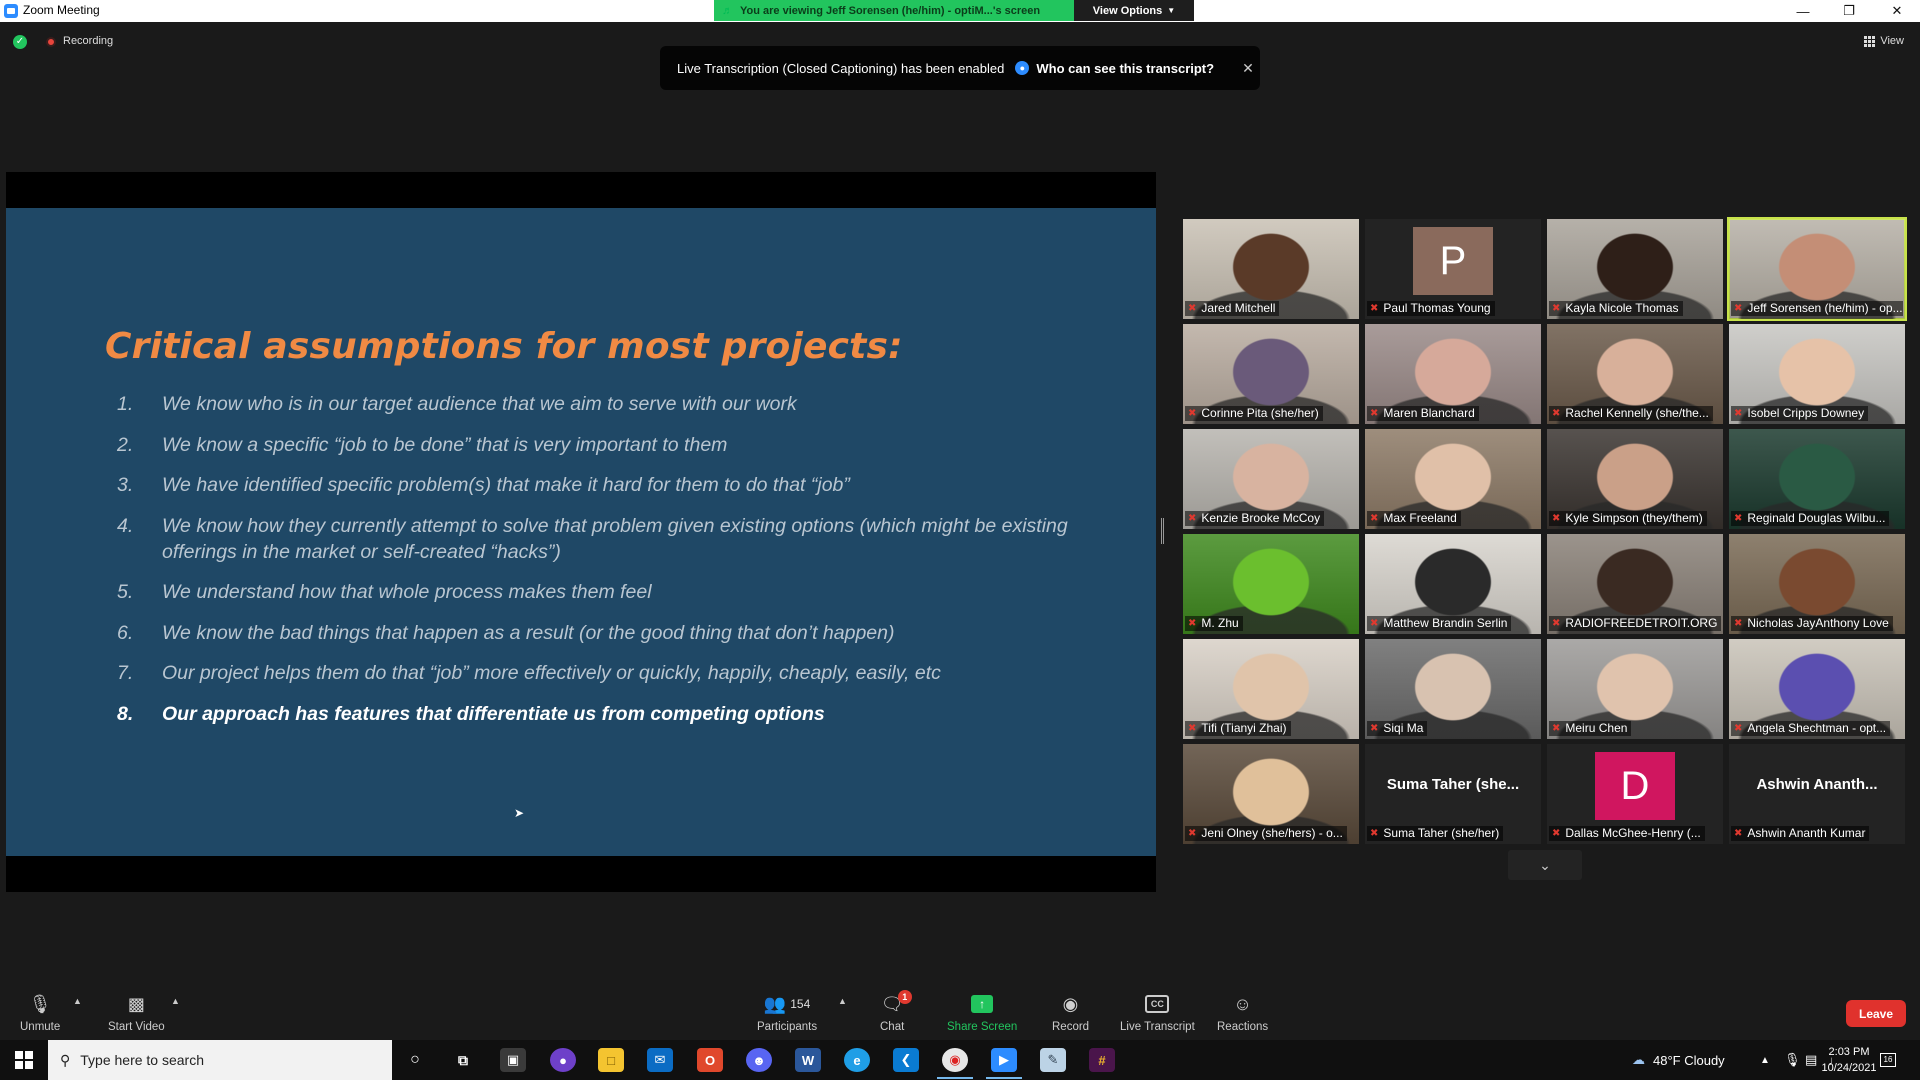 Image resolution: width=1920 pixels, height=1080 pixels. I want to click on participant-tile: ✖ Kayla Nicole Thomas, so click(1635, 269).